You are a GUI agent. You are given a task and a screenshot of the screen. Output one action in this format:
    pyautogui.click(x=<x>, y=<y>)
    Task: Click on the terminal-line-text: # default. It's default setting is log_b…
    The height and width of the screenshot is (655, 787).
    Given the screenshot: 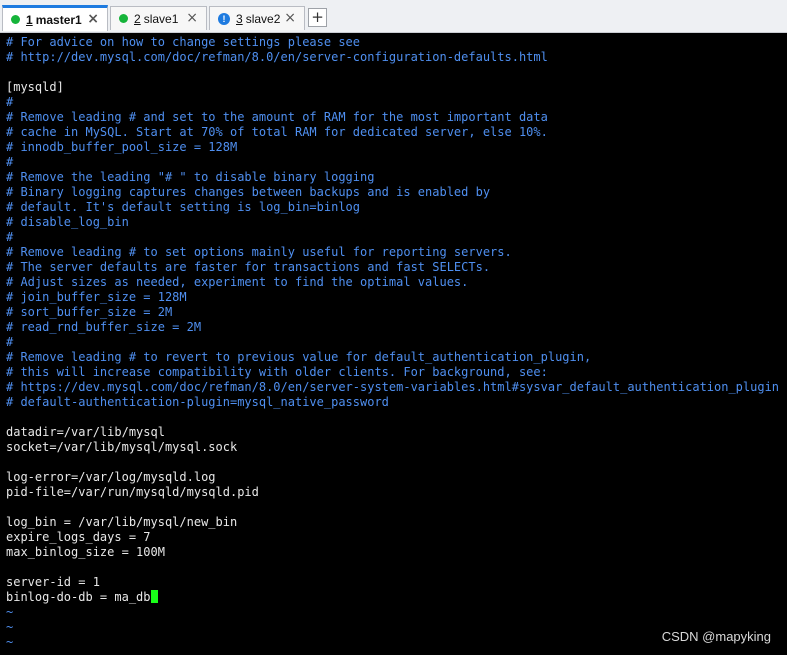 What is the action you would take?
    pyautogui.click(x=183, y=207)
    